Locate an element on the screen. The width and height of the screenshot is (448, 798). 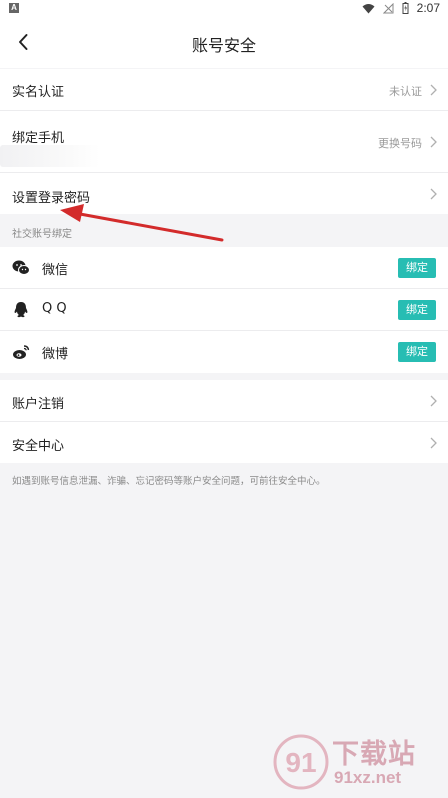
row-label: 实名认证 is located at coordinates (38, 92).